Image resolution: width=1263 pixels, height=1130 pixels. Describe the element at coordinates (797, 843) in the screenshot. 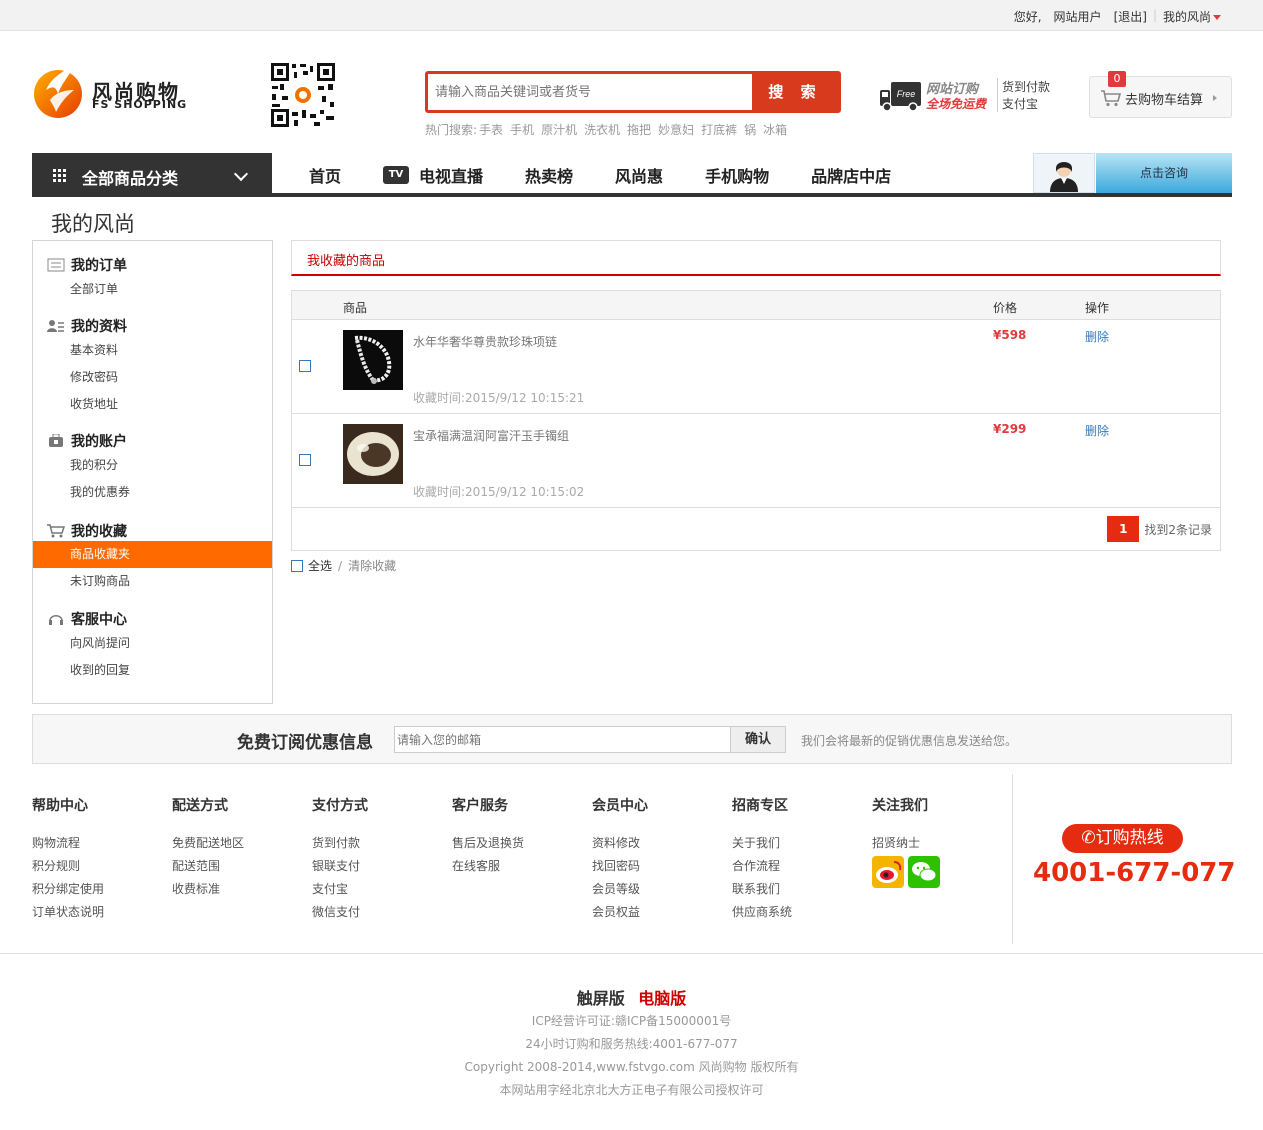

I see `footer-link: 关于我们` at that location.